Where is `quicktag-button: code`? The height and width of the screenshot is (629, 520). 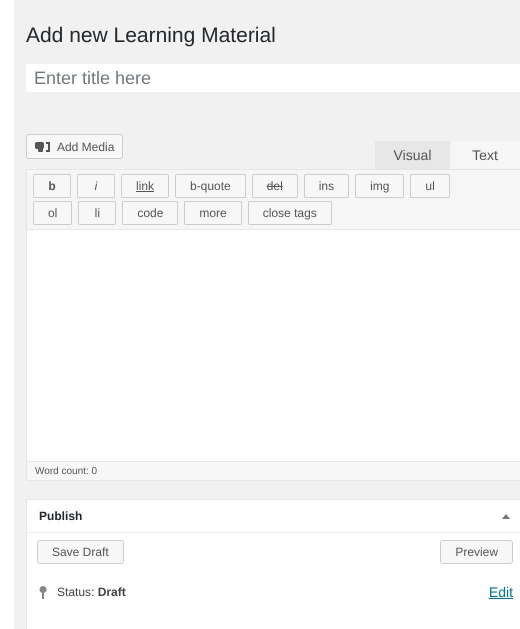
quicktag-button: code is located at coordinates (150, 213).